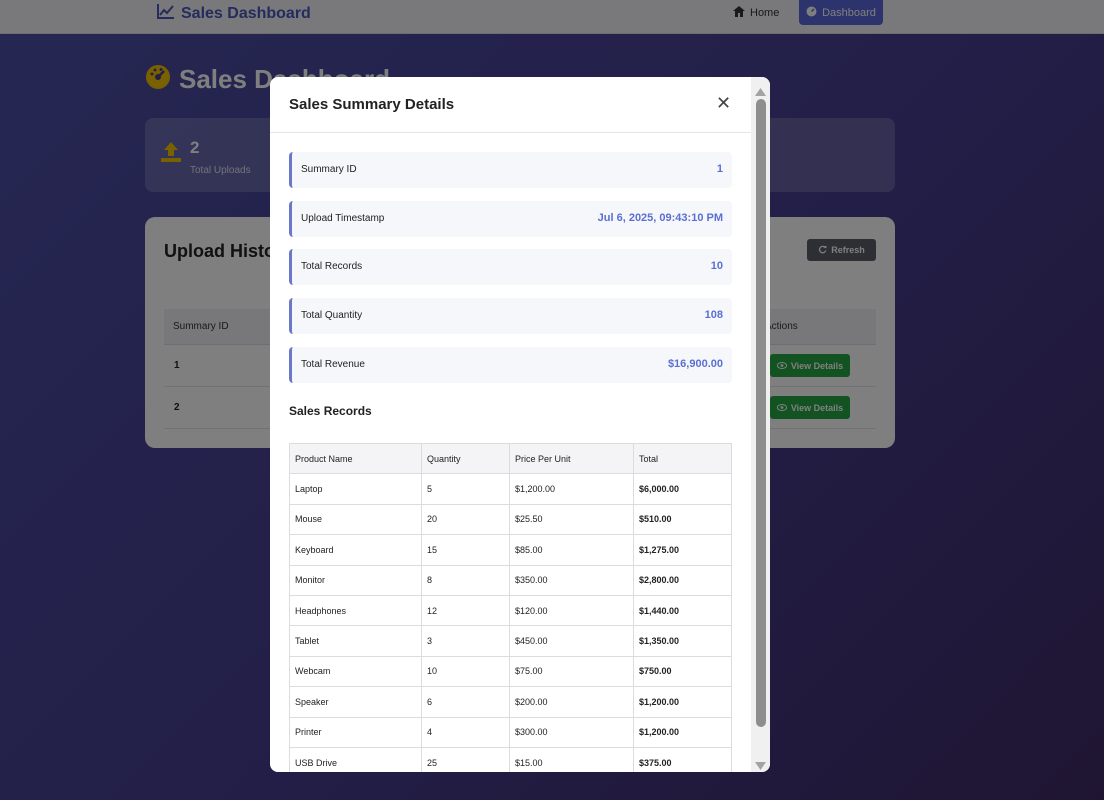  What do you see at coordinates (465, 580) in the screenshot?
I see `quantity-cell: 8` at bounding box center [465, 580].